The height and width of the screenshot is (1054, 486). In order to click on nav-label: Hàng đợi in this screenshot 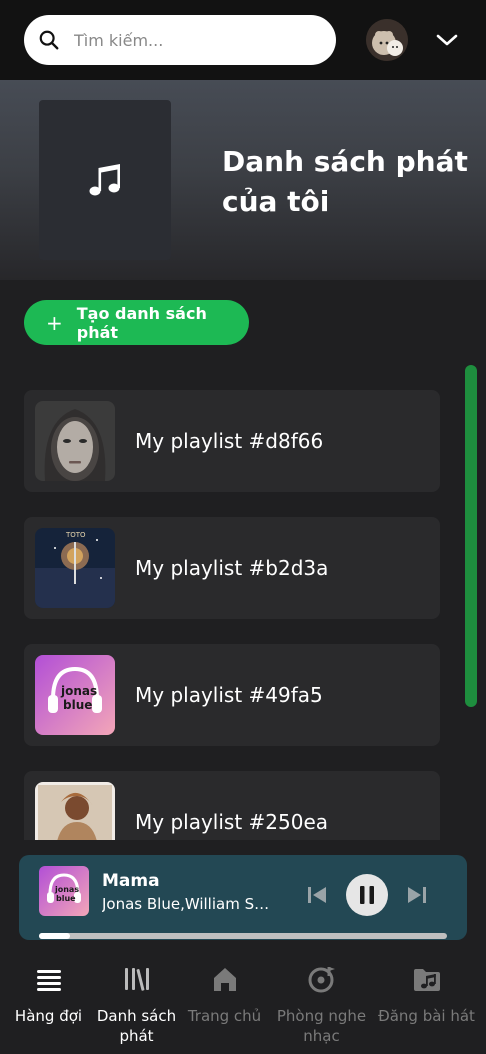, I will do `click(48, 1016)`.